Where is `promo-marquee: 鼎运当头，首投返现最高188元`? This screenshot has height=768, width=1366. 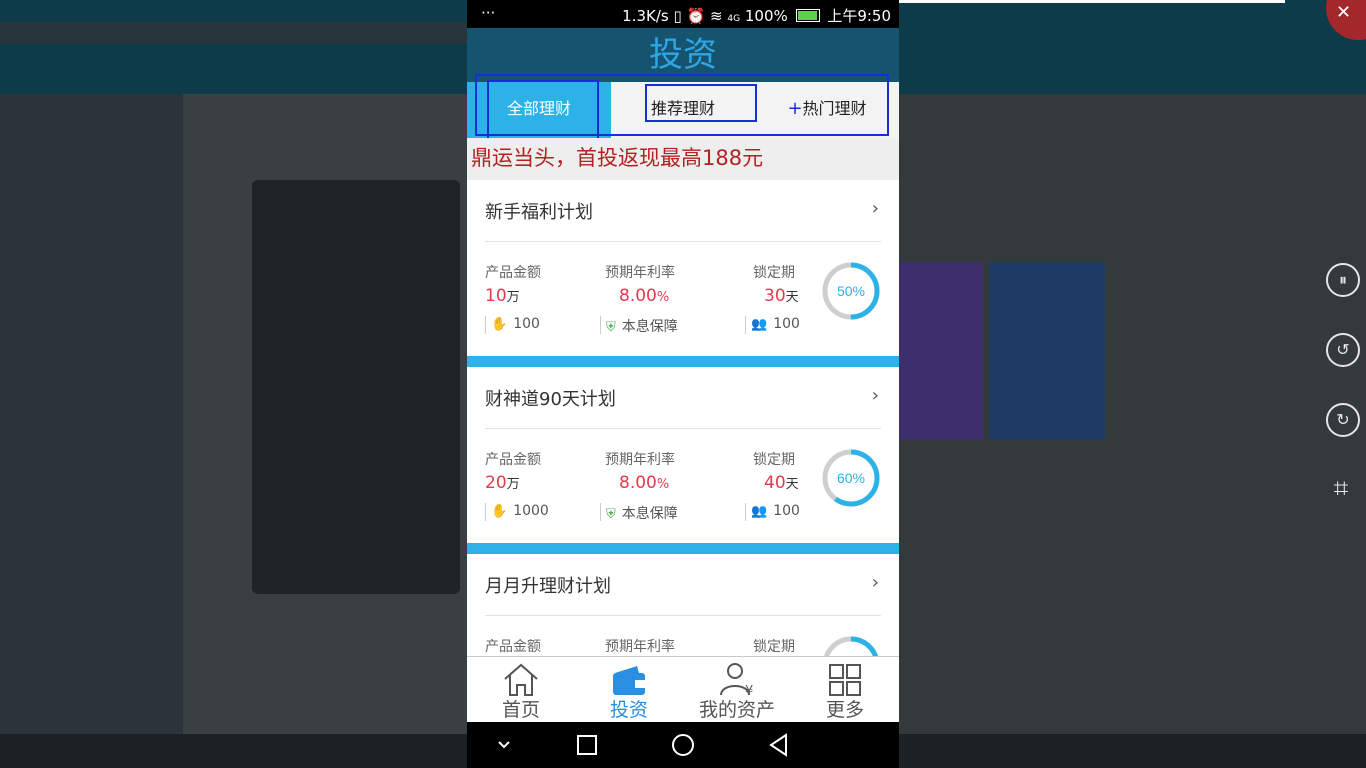 promo-marquee: 鼎运当头，首投返现最高188元 is located at coordinates (683, 159).